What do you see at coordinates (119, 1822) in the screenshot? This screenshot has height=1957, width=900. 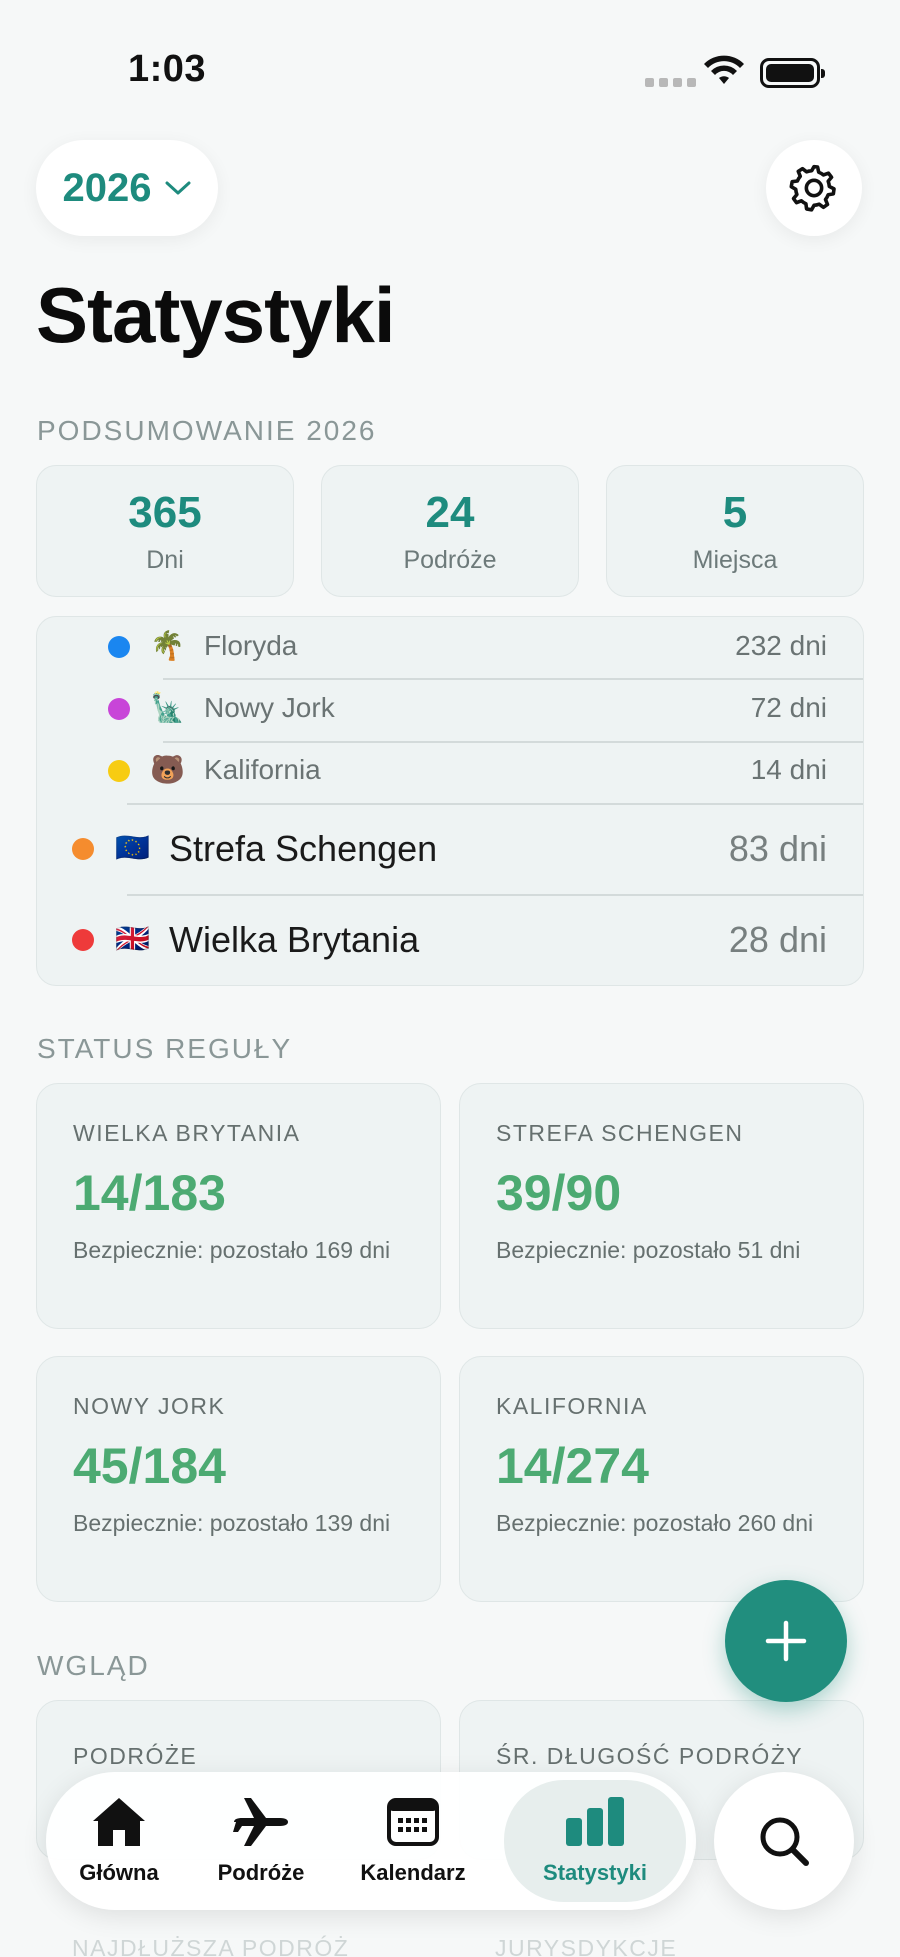 I see `house-icon` at bounding box center [119, 1822].